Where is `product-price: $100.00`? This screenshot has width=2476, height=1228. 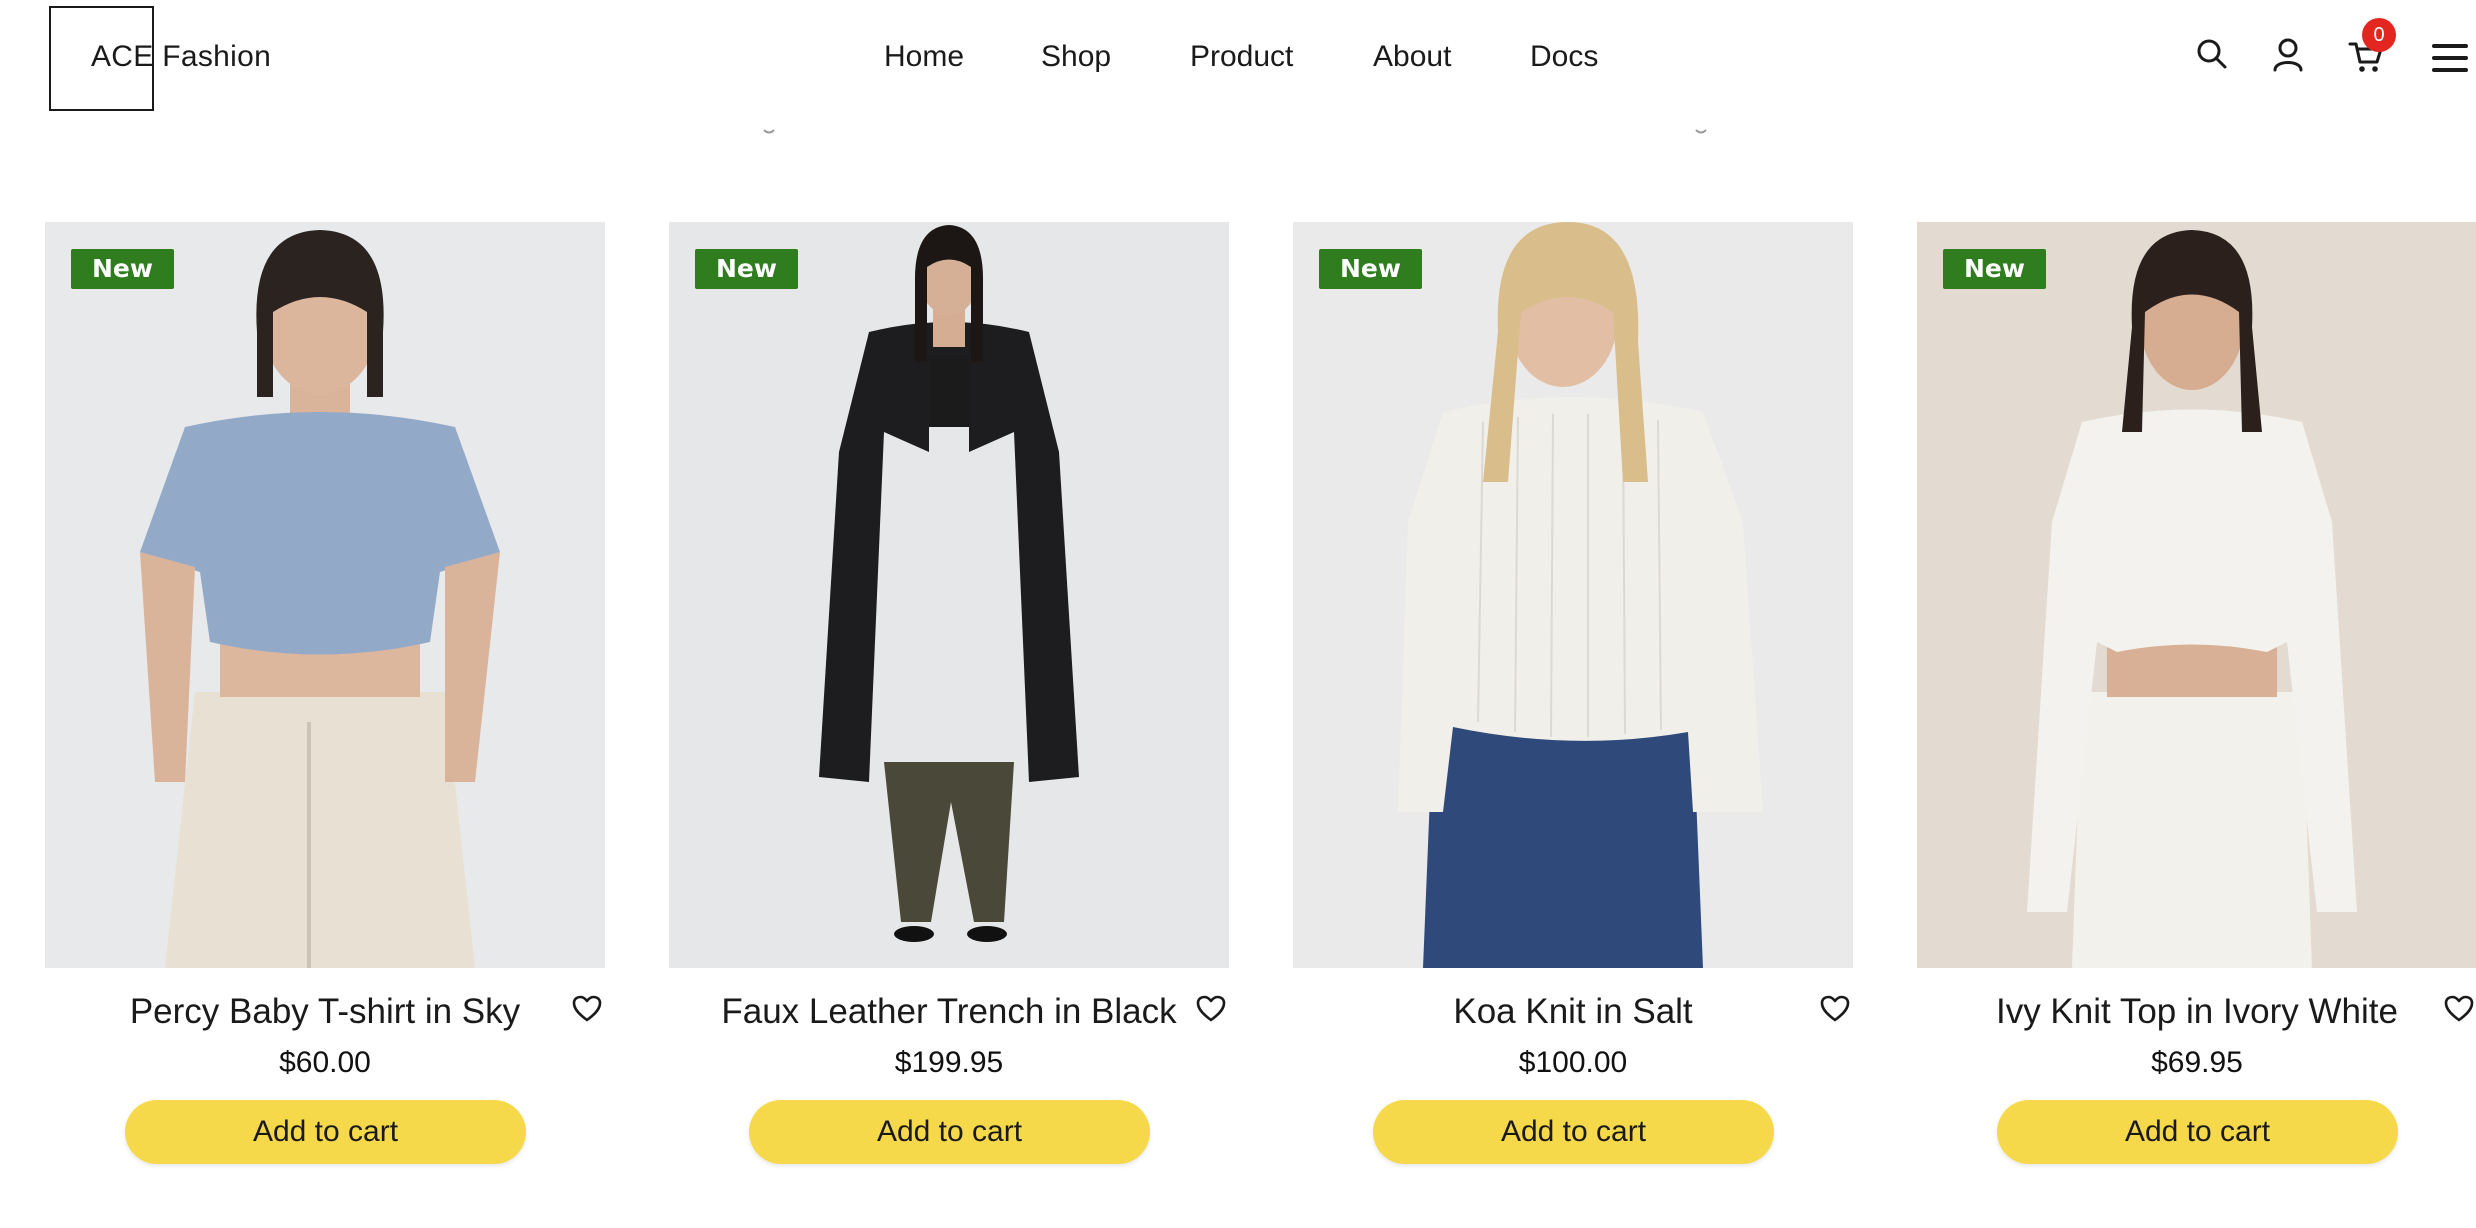
product-price: $100.00 is located at coordinates (1573, 1062).